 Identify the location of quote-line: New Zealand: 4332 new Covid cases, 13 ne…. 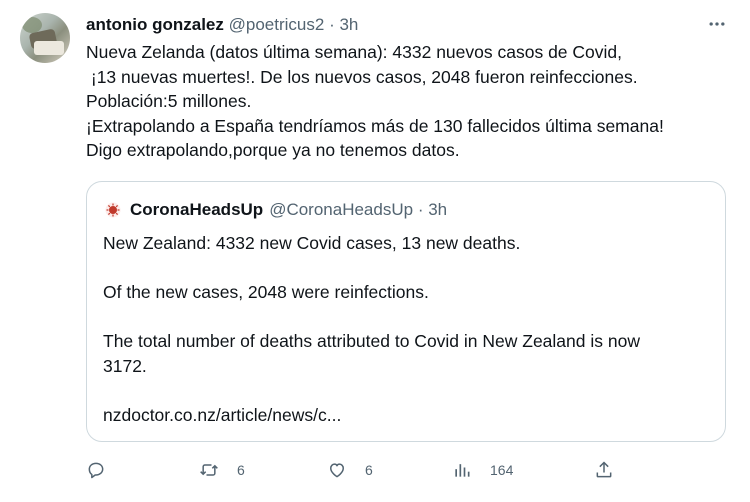
(312, 243).